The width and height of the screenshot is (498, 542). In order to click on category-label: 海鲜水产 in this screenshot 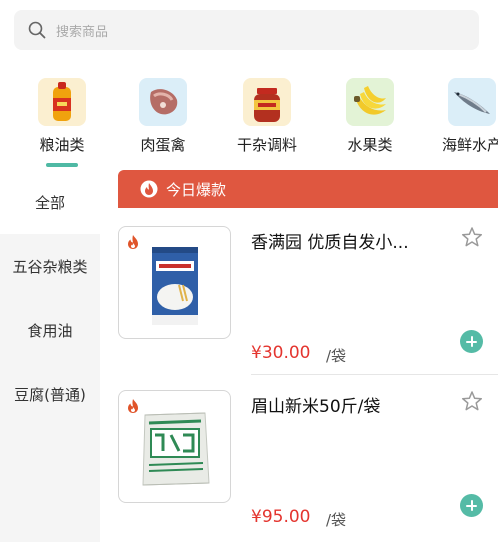, I will do `click(469, 145)`.